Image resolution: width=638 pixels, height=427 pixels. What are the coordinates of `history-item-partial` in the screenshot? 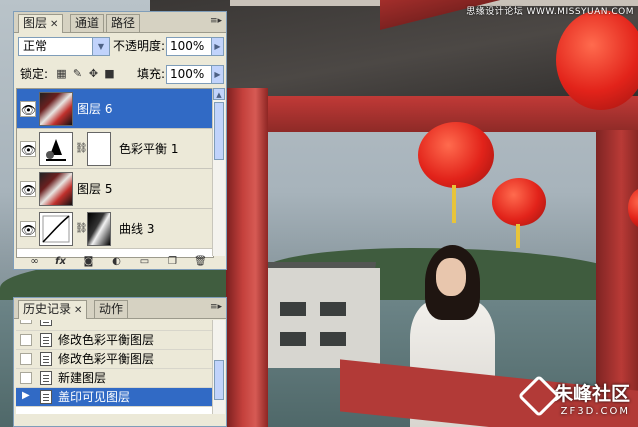 It's located at (114, 325).